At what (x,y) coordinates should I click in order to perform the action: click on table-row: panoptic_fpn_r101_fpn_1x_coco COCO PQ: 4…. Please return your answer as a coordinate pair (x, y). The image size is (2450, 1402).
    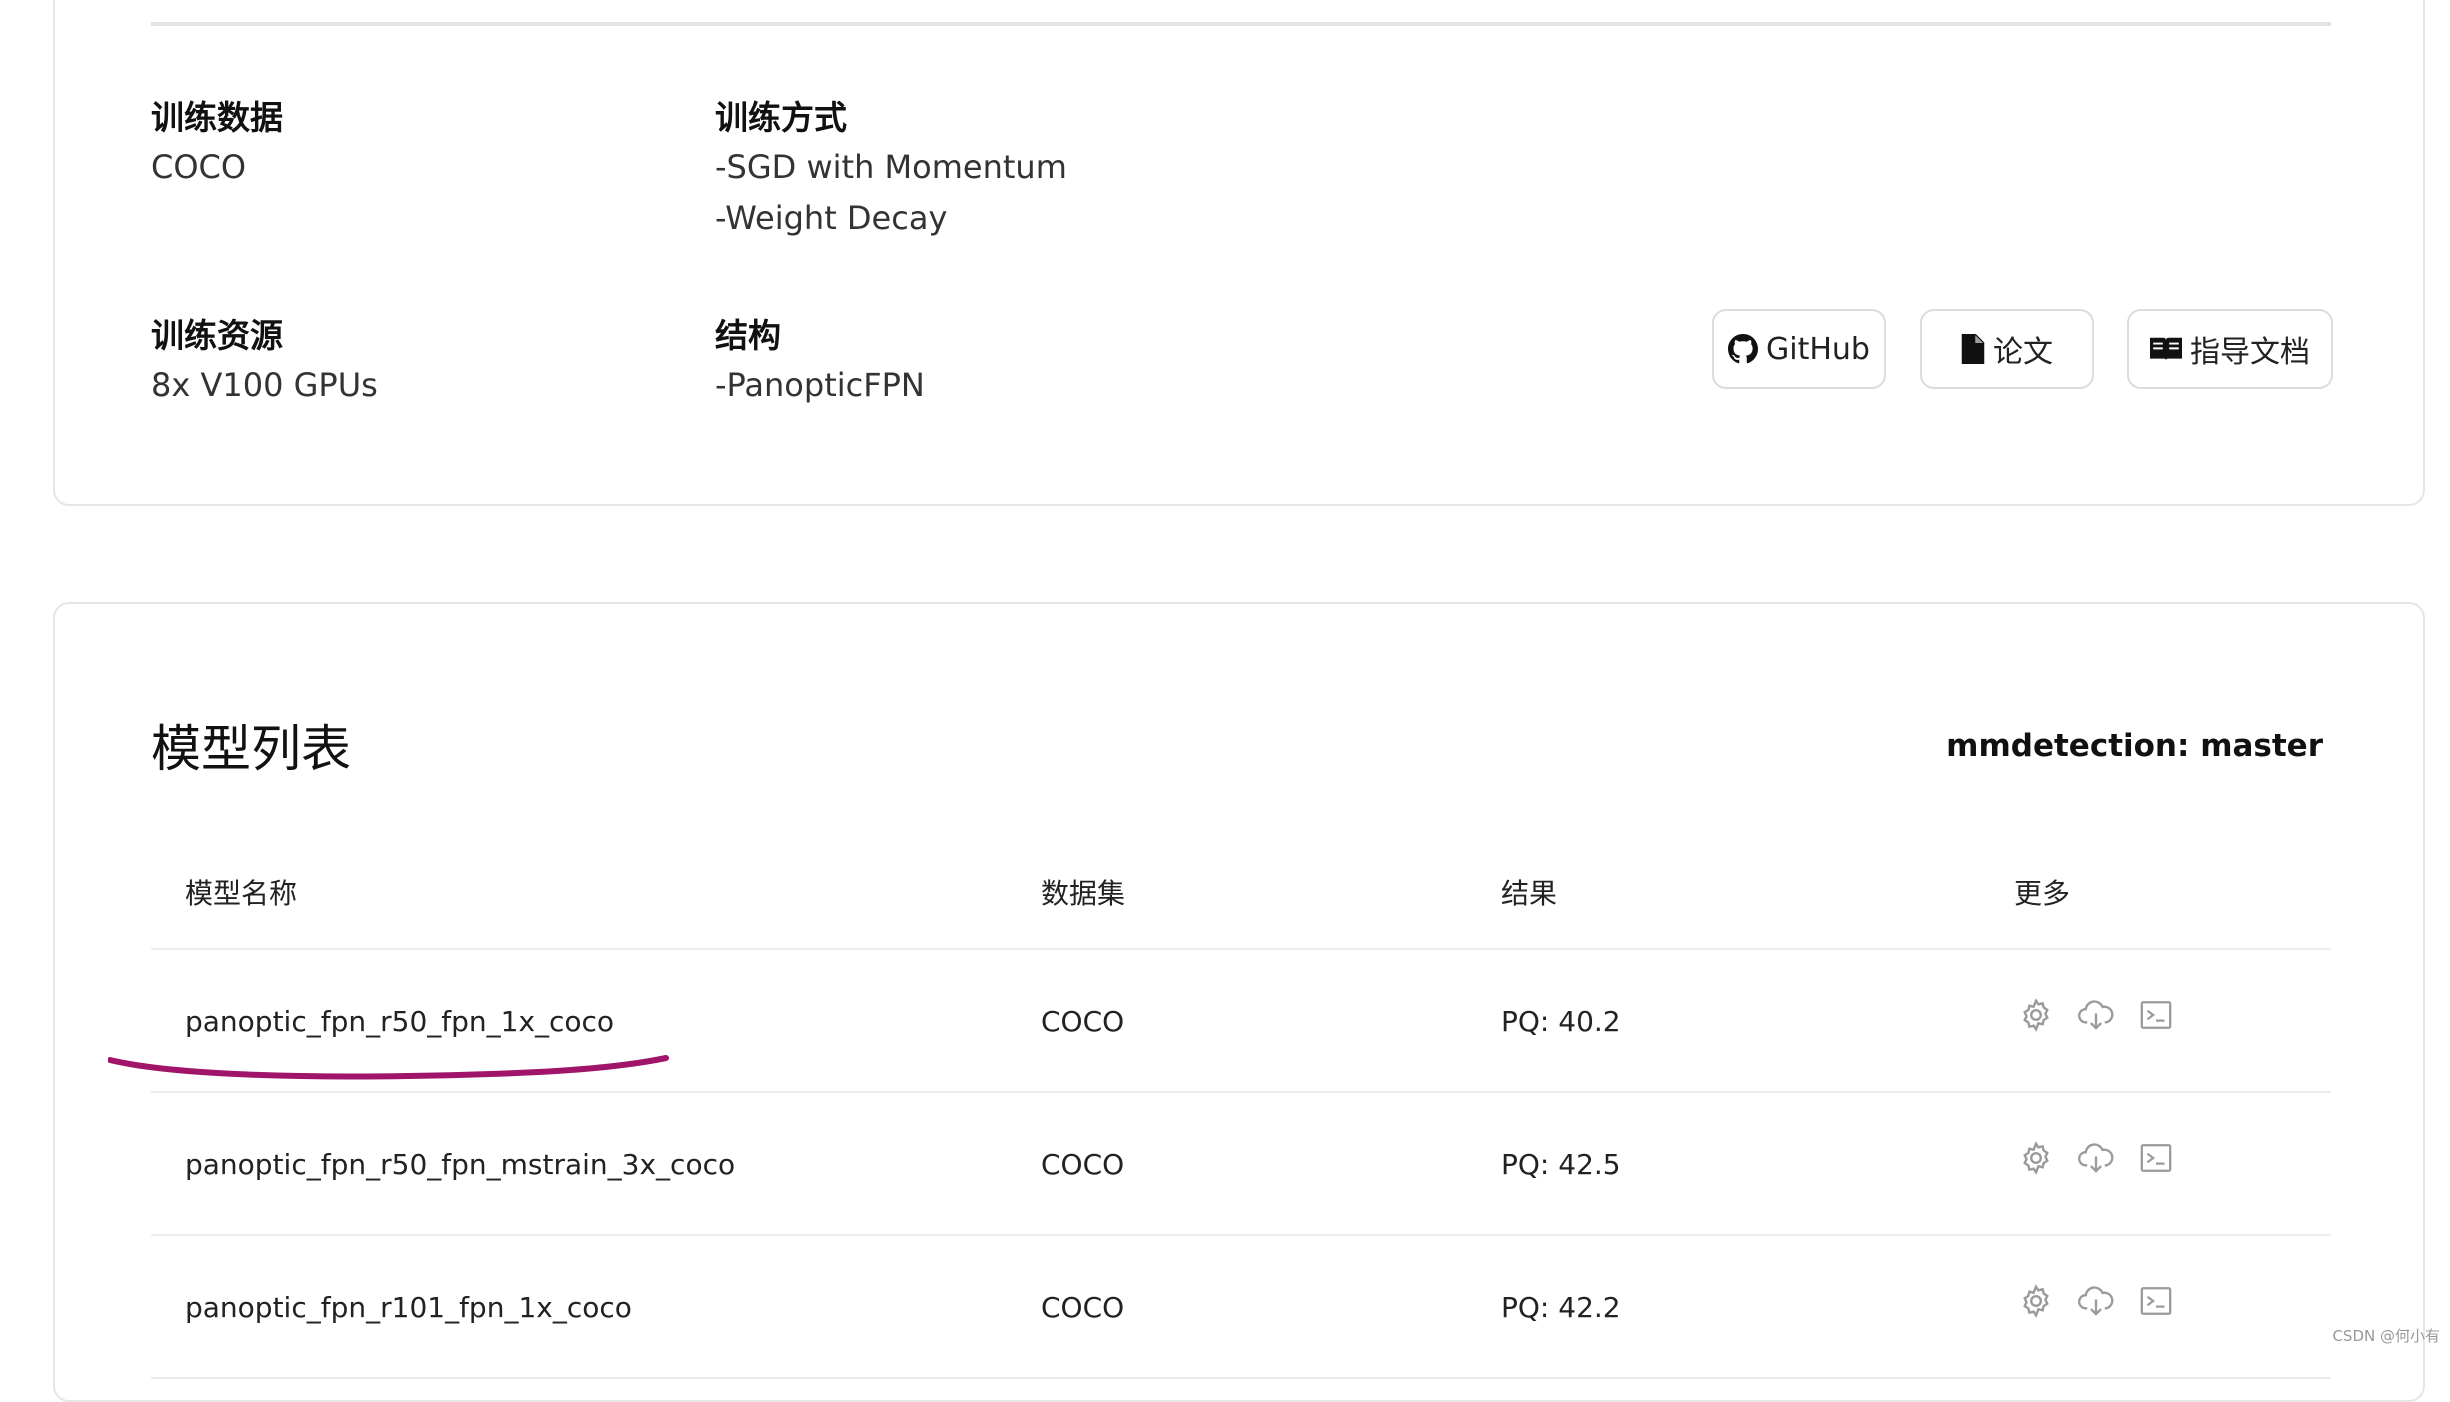
    Looking at the image, I should click on (1241, 1307).